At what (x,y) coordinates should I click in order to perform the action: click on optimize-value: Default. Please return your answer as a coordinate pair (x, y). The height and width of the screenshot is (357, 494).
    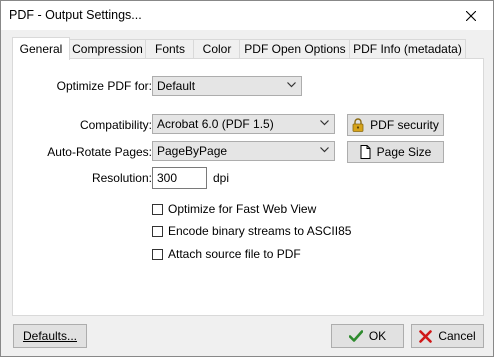
    Looking at the image, I should click on (176, 86).